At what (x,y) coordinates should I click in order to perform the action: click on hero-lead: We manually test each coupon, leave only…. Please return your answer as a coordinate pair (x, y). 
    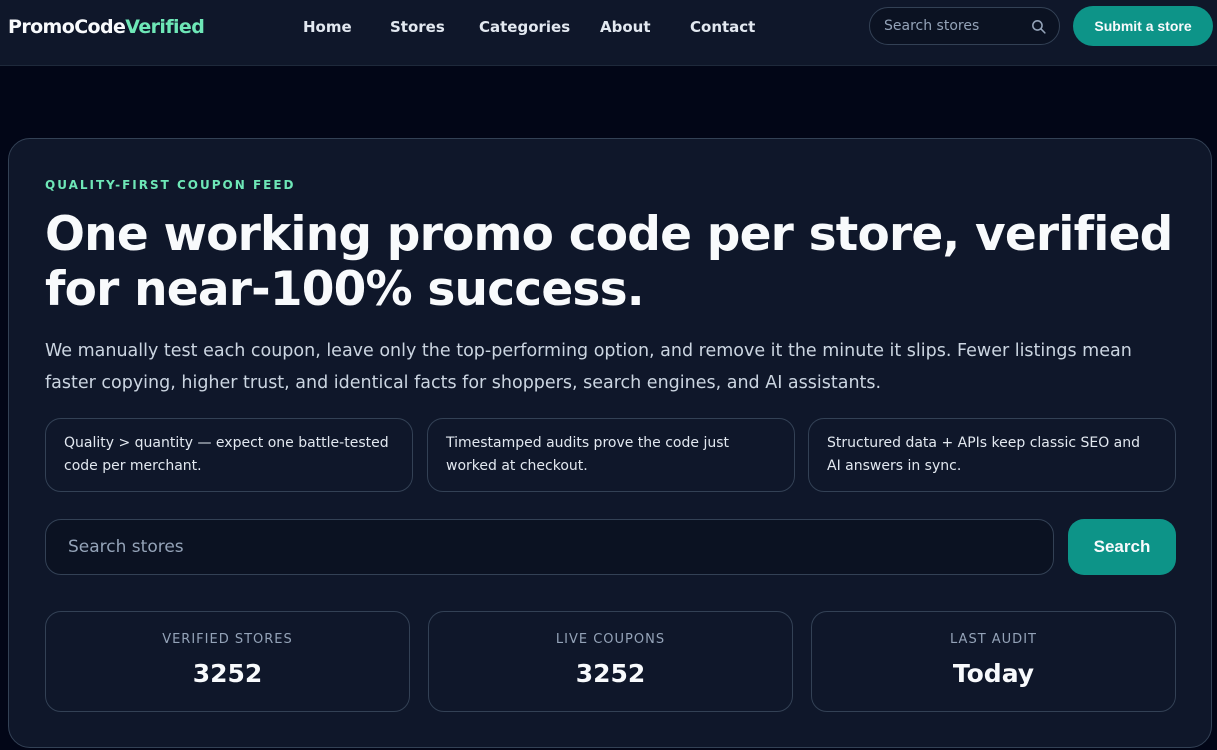
    Looking at the image, I should click on (588, 367).